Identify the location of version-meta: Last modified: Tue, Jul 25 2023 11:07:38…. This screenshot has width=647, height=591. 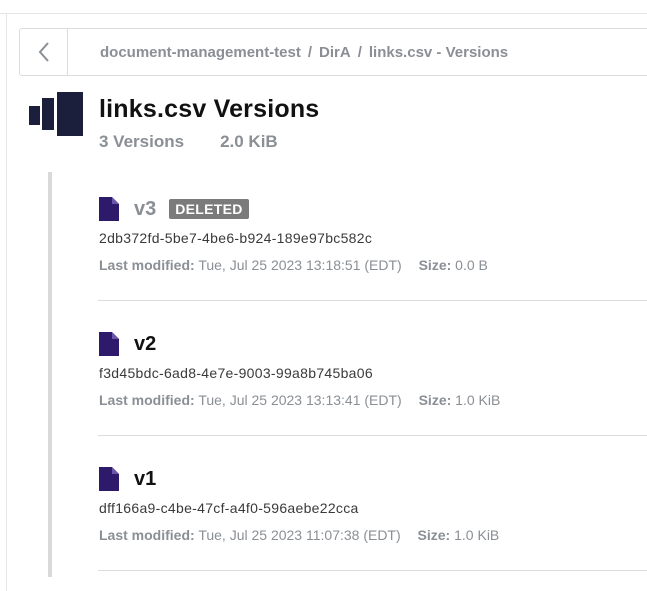
(373, 535).